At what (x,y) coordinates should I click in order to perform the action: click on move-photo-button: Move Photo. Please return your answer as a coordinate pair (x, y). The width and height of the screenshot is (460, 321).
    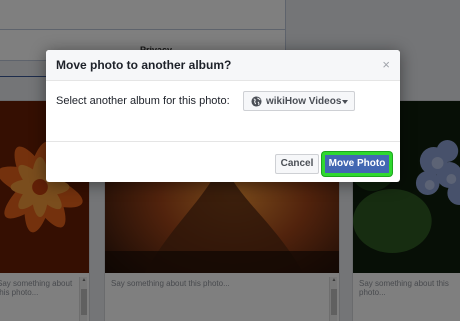
    Looking at the image, I should click on (357, 164).